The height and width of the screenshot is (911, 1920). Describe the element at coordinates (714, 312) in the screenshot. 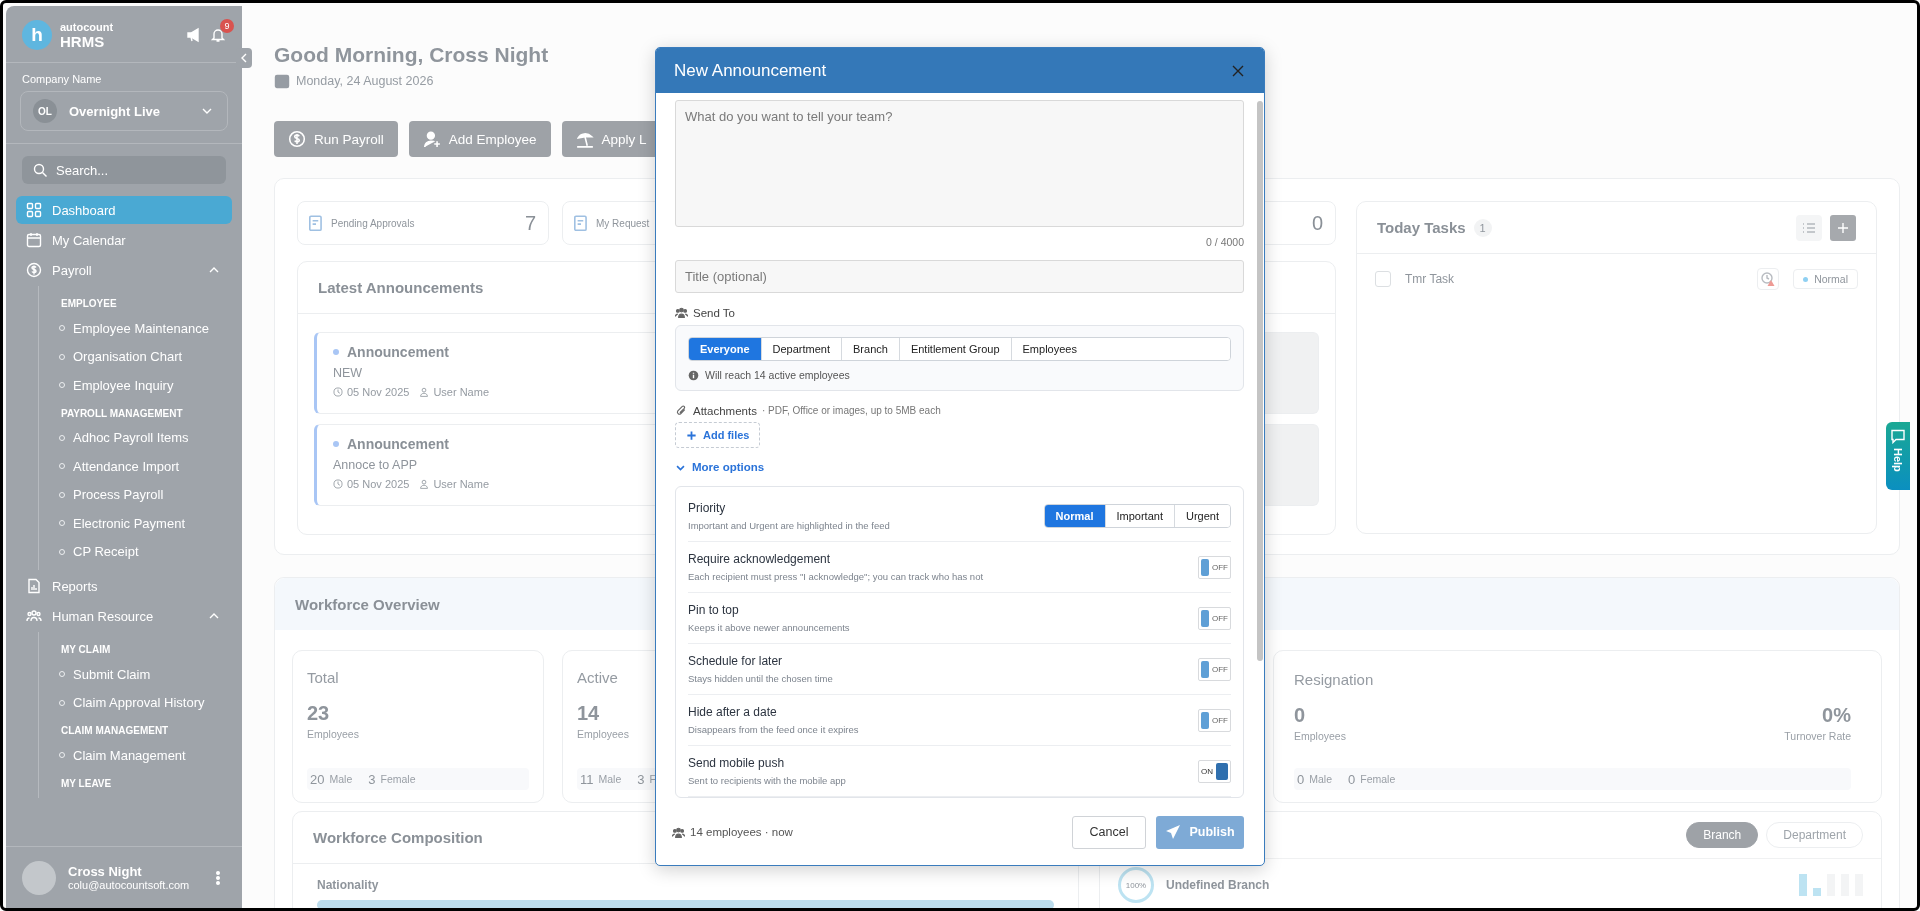

I see `field-label: Send To` at that location.